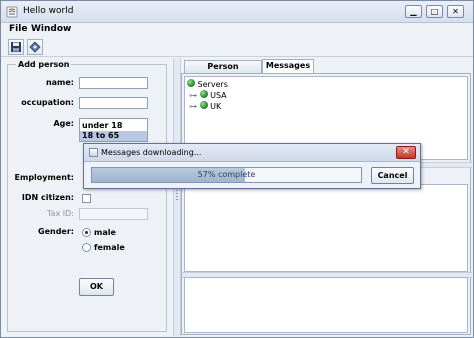 The height and width of the screenshot is (338, 474). What do you see at coordinates (56, 231) in the screenshot?
I see `gender-label: Gender:` at bounding box center [56, 231].